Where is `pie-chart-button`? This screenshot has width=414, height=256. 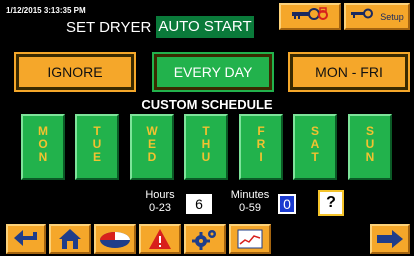 pie-chart-button is located at coordinates (115, 239).